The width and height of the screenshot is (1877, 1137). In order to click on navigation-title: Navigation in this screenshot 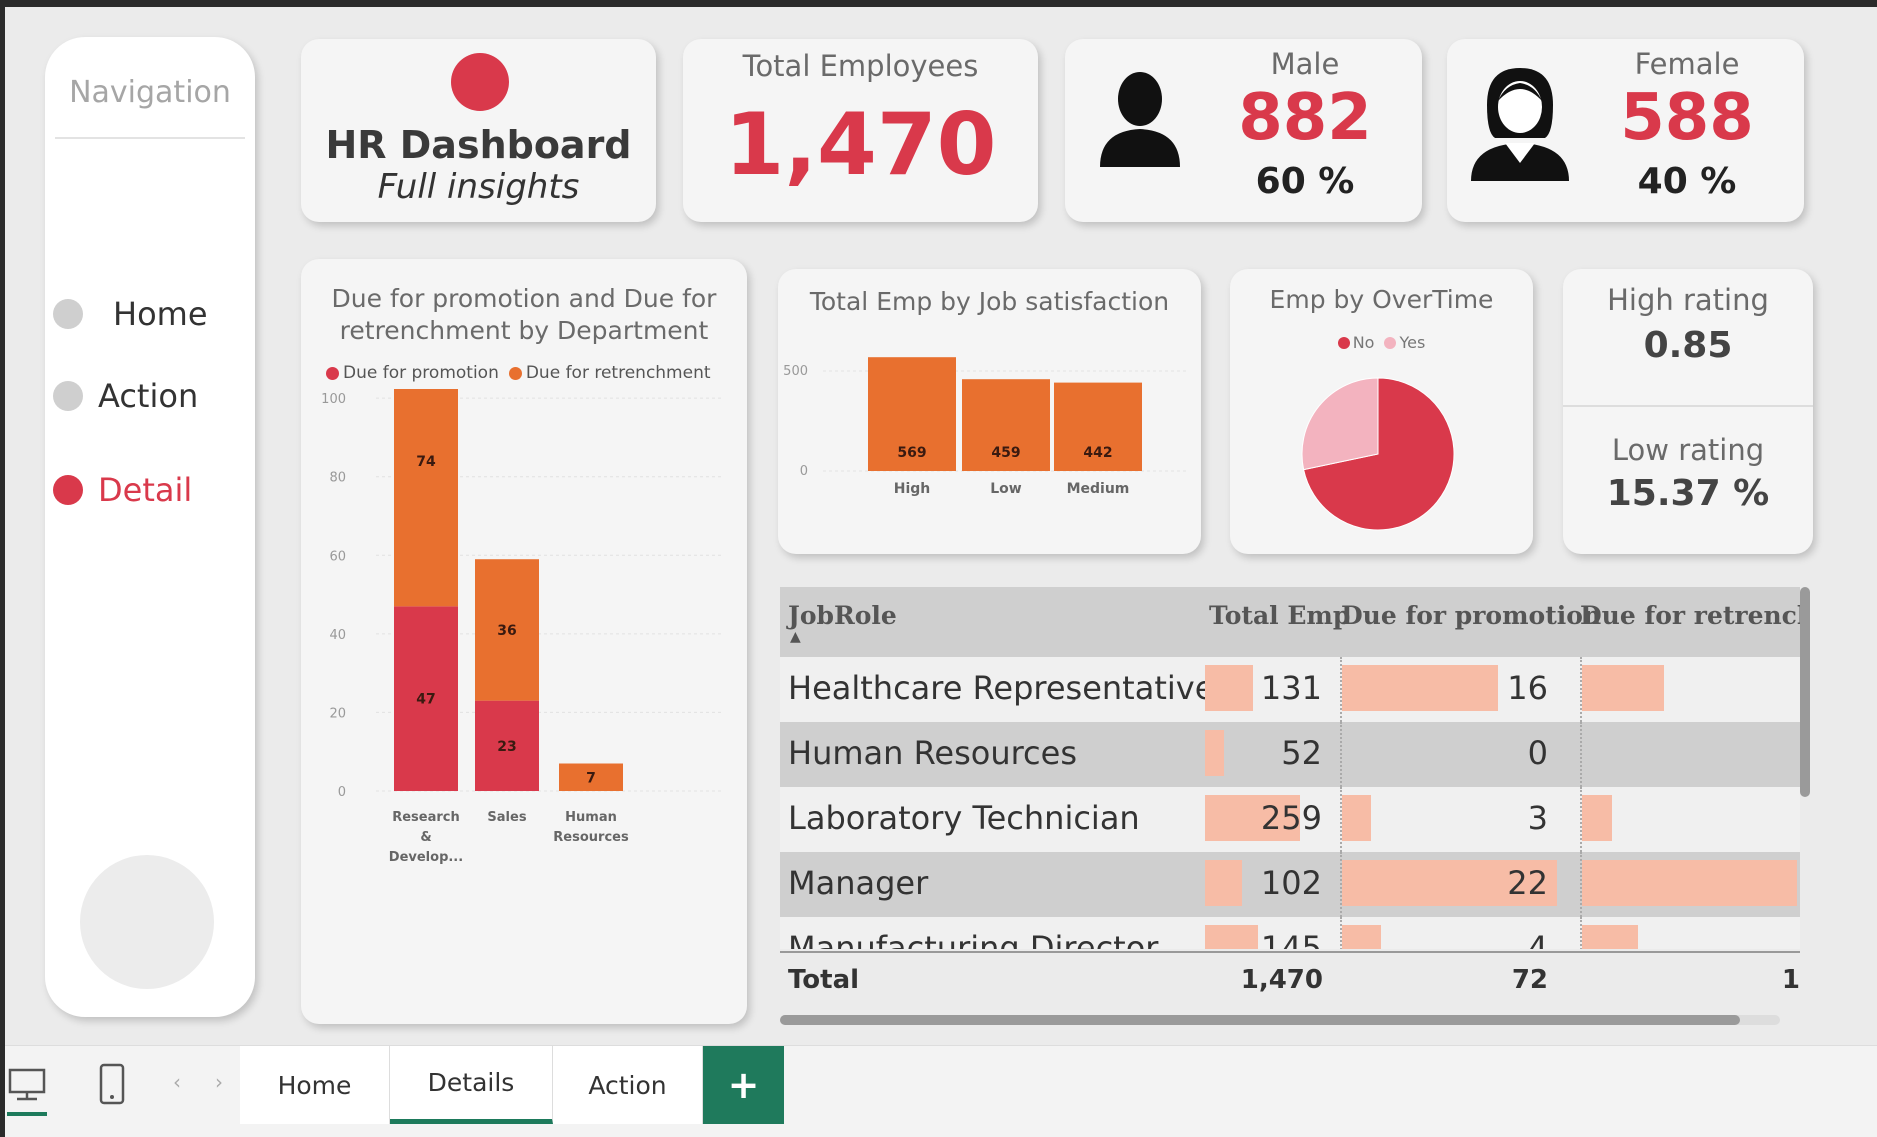, I will do `click(150, 92)`.